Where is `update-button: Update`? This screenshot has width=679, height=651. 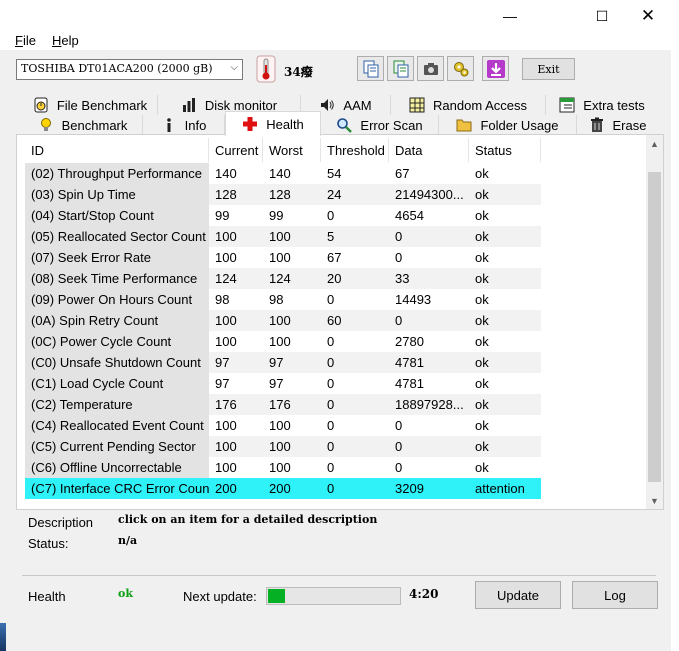
update-button: Update is located at coordinates (518, 595).